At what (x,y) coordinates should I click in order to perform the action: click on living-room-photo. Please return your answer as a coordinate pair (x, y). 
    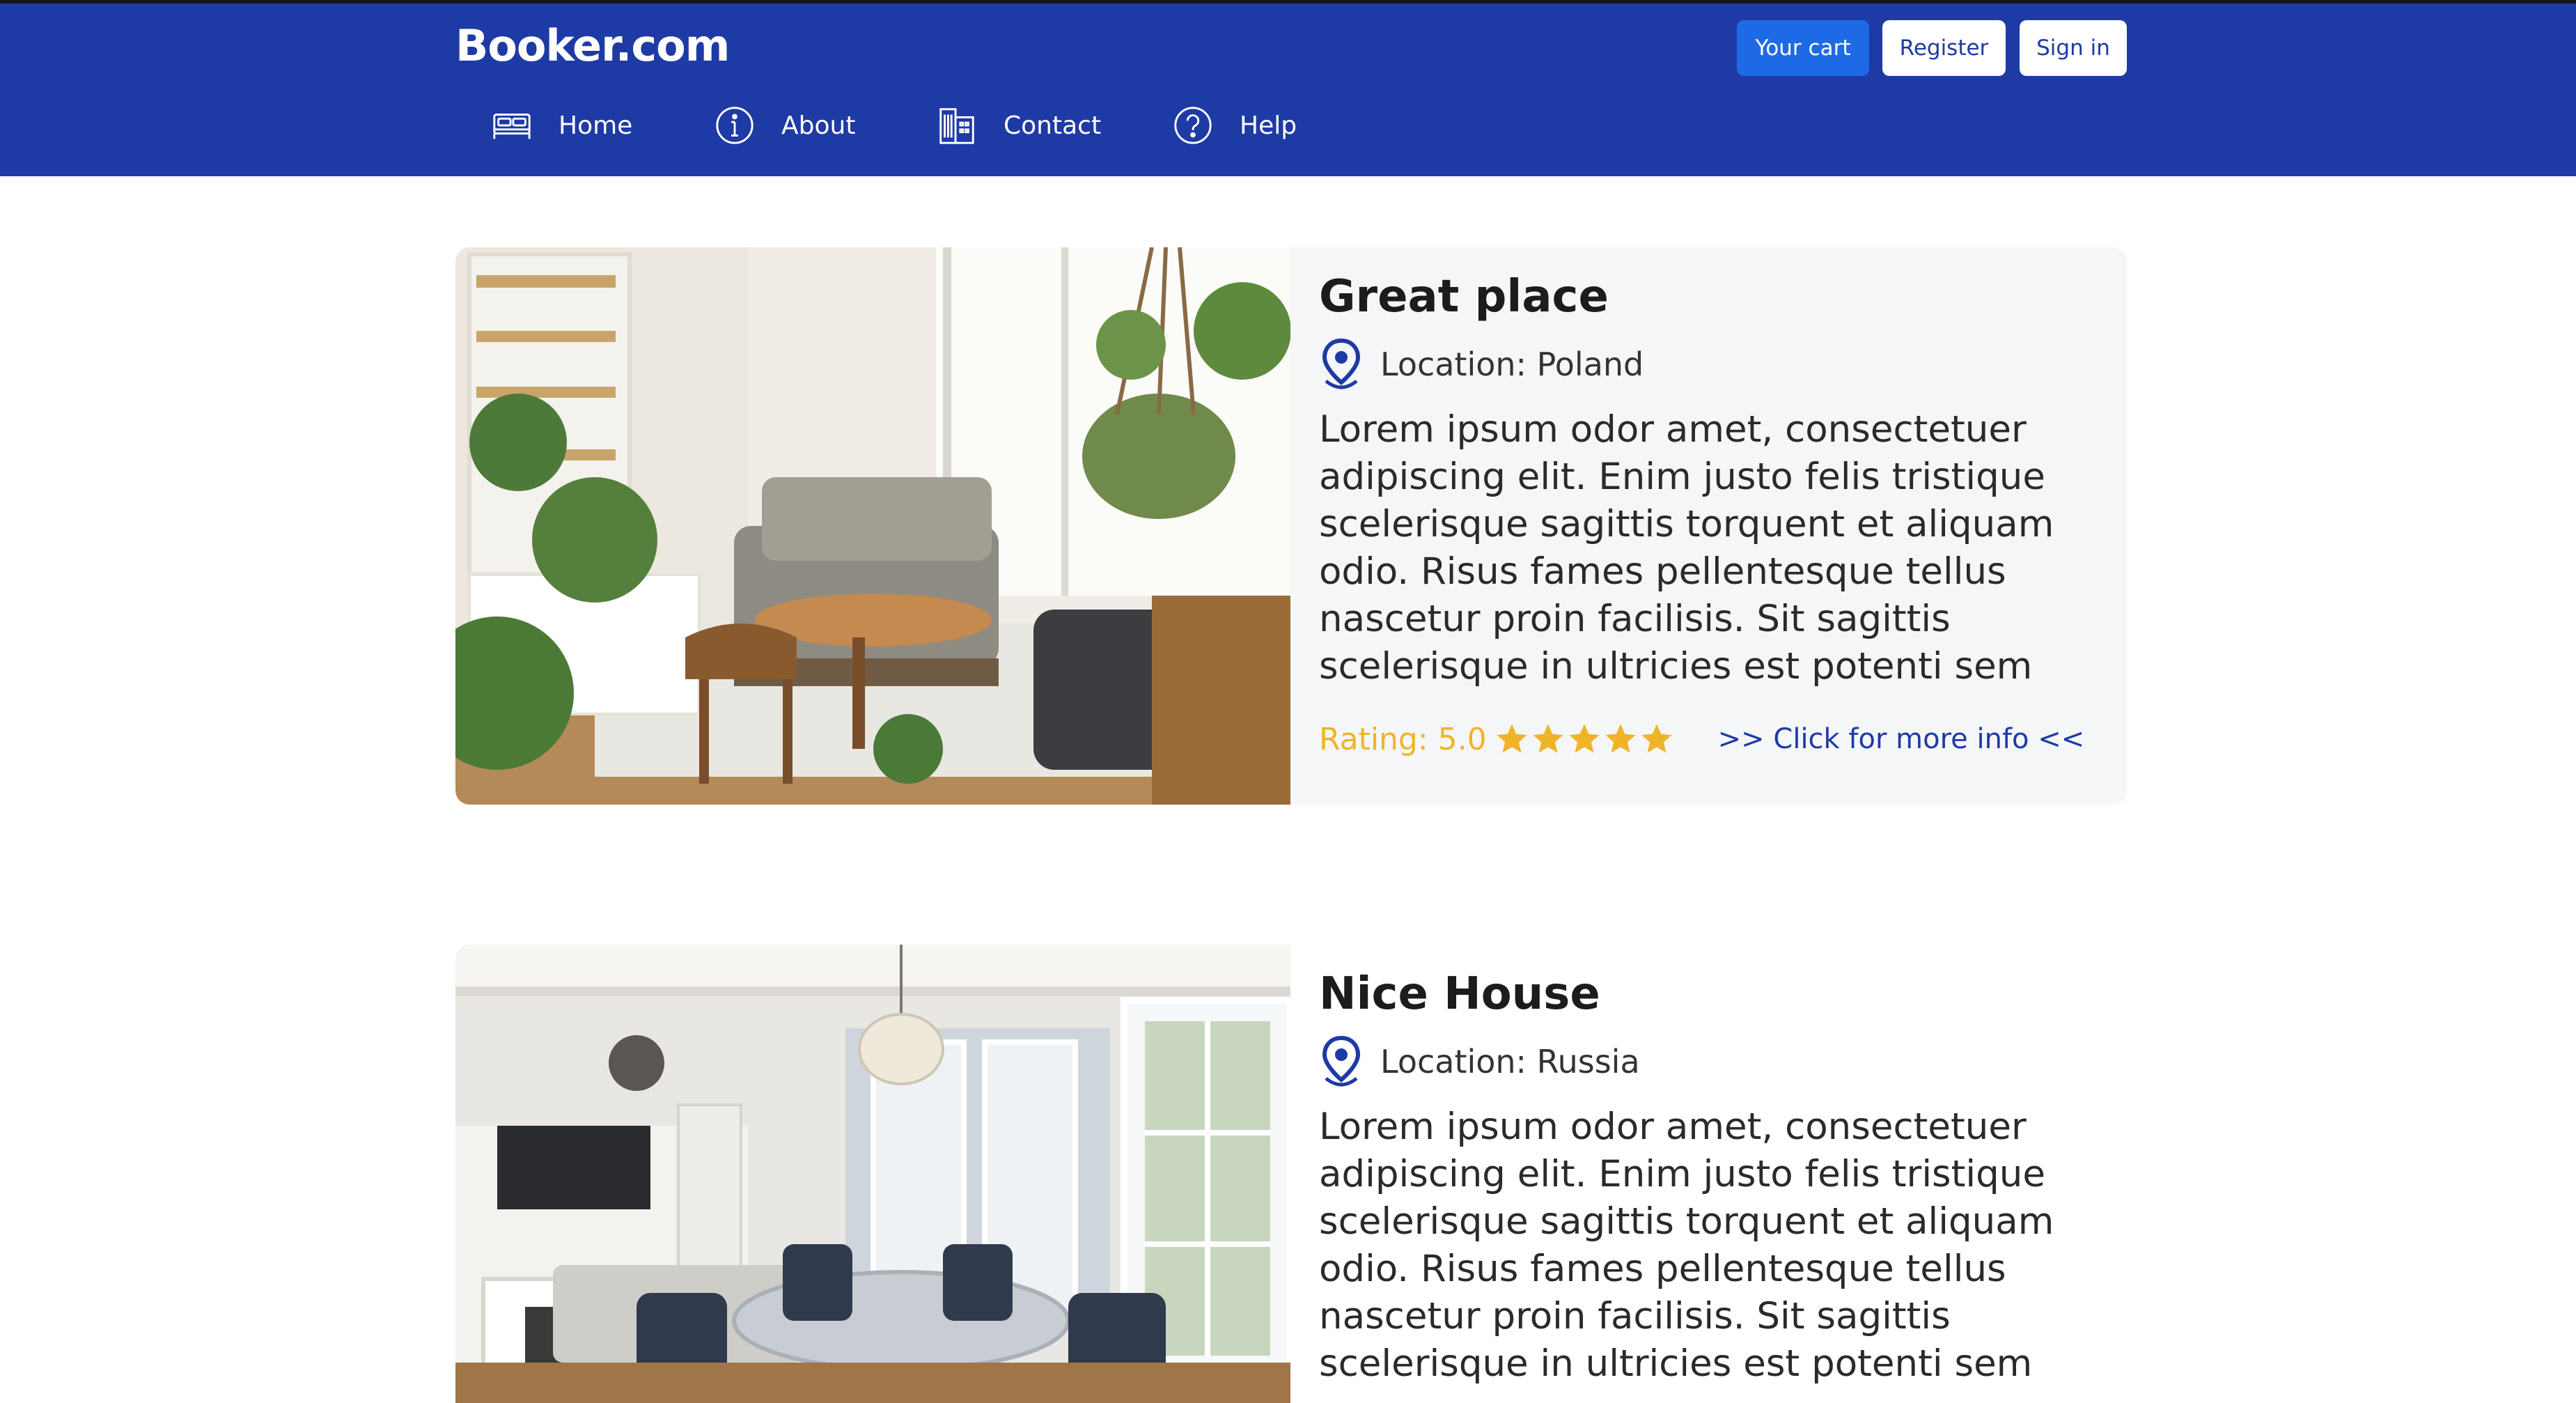
    Looking at the image, I should click on (872, 526).